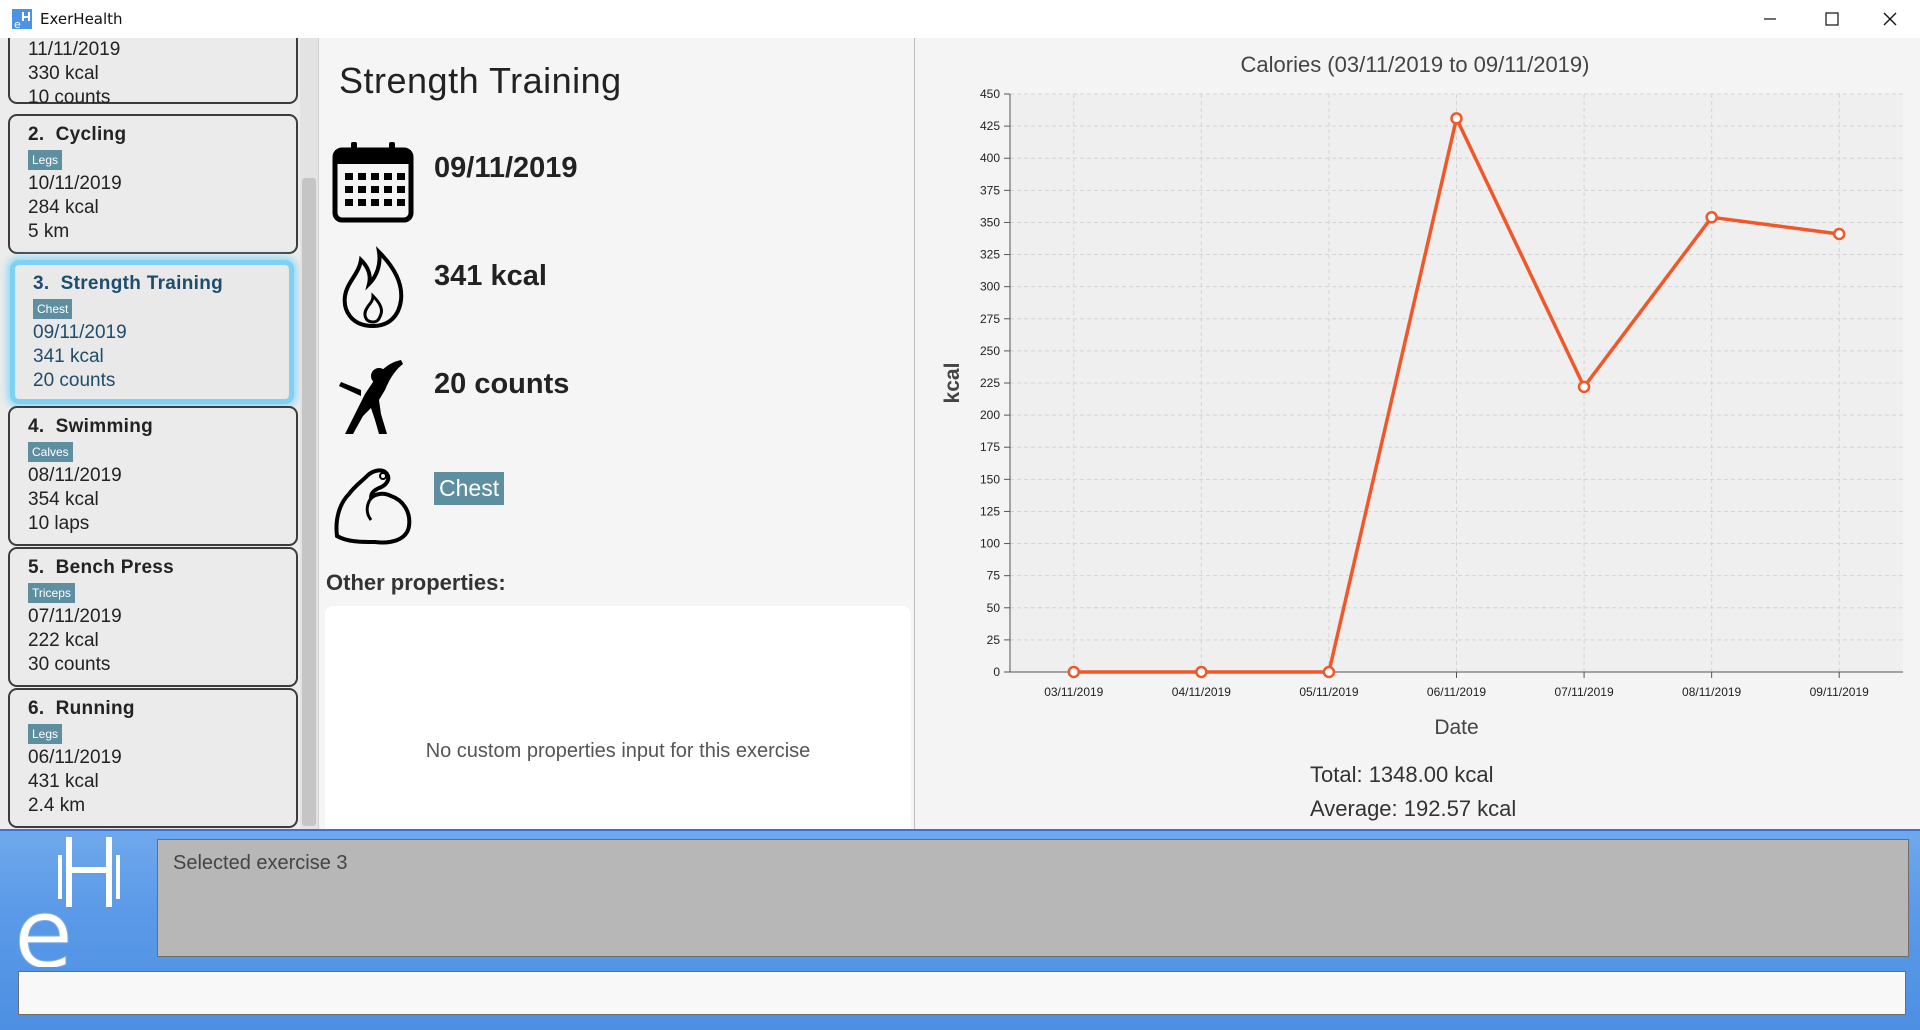 Image resolution: width=1920 pixels, height=1030 pixels. I want to click on y-axis-label: kcal, so click(952, 383).